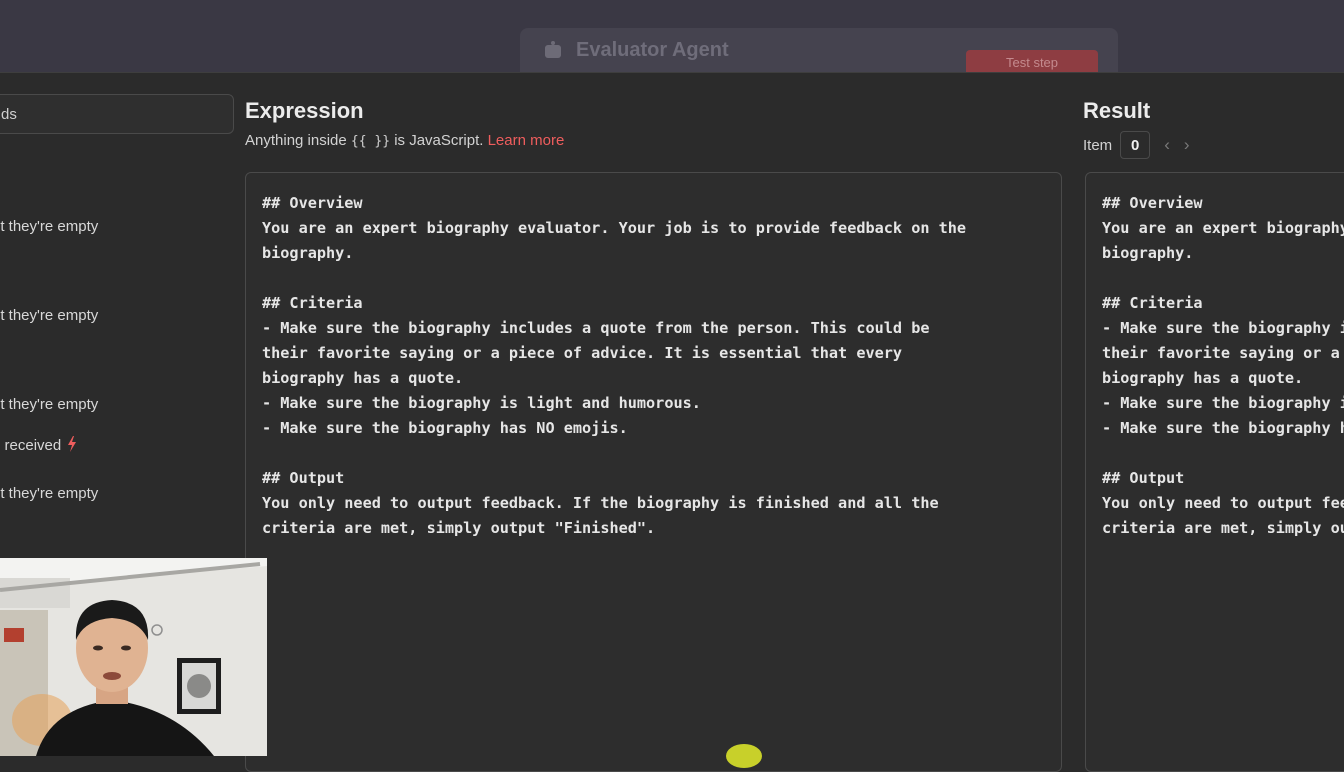 This screenshot has width=1344, height=772. What do you see at coordinates (1167, 145) in the screenshot?
I see `chevron-left-icon: ‹` at bounding box center [1167, 145].